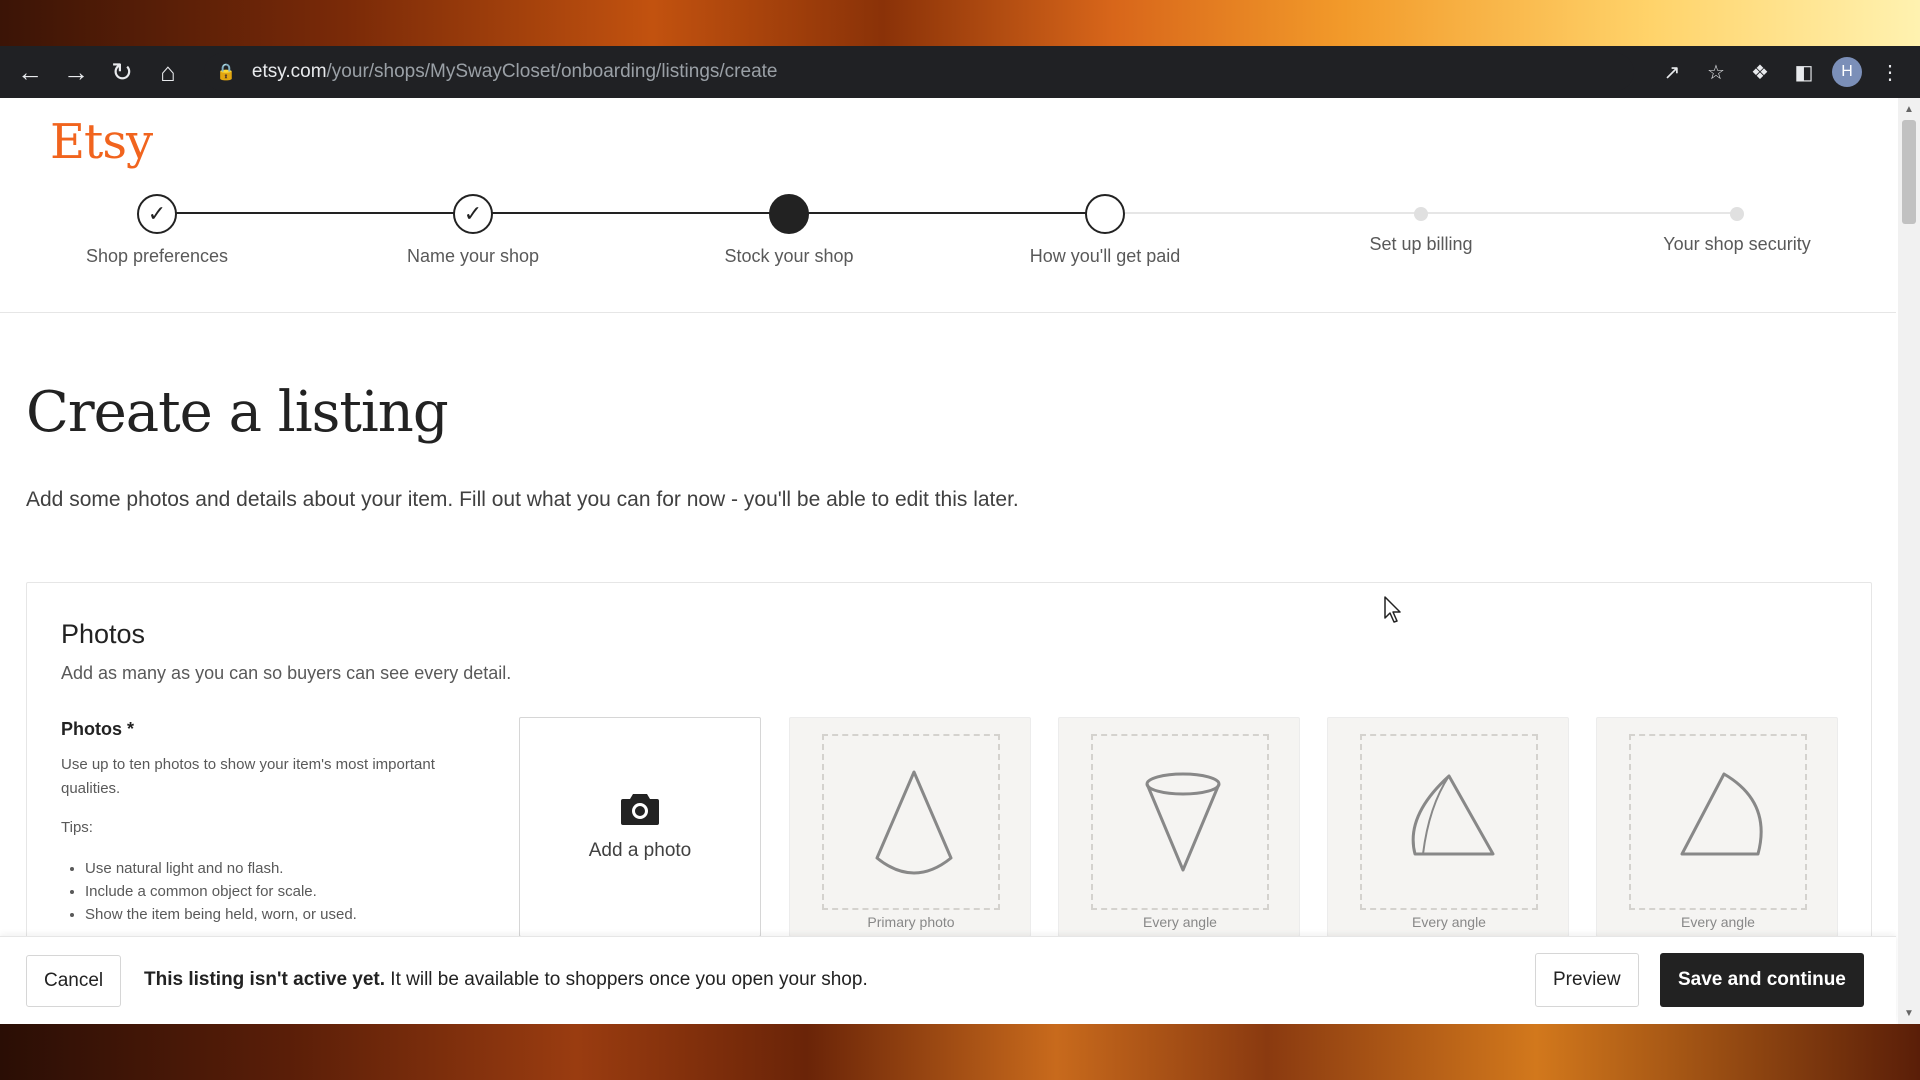 The image size is (1920, 1080). I want to click on menu-kebab-icon: ⋮, so click(1890, 72).